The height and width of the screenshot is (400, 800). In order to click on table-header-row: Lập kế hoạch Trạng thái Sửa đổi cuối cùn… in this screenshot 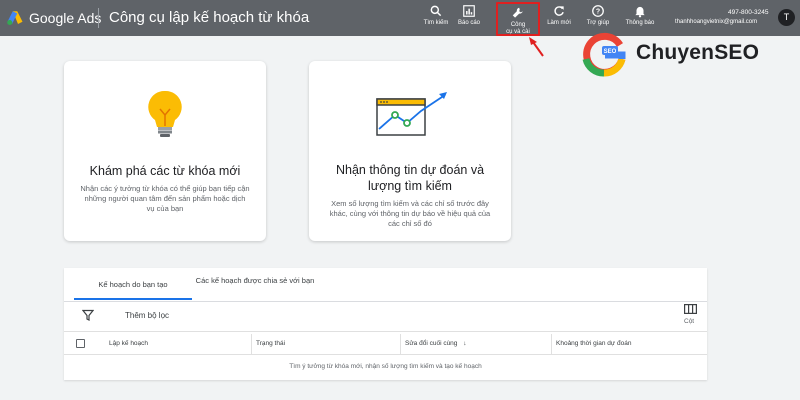, I will do `click(385, 343)`.